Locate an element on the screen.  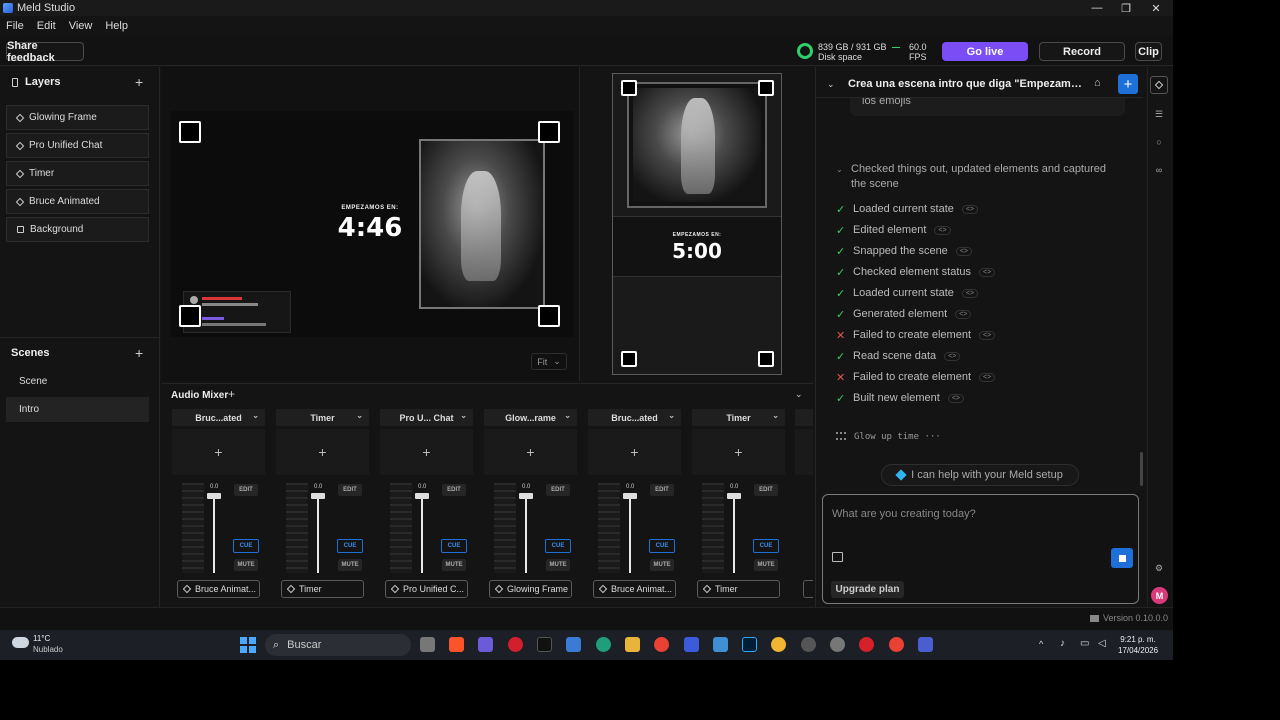
photos-icon is located at coordinates (720, 644).